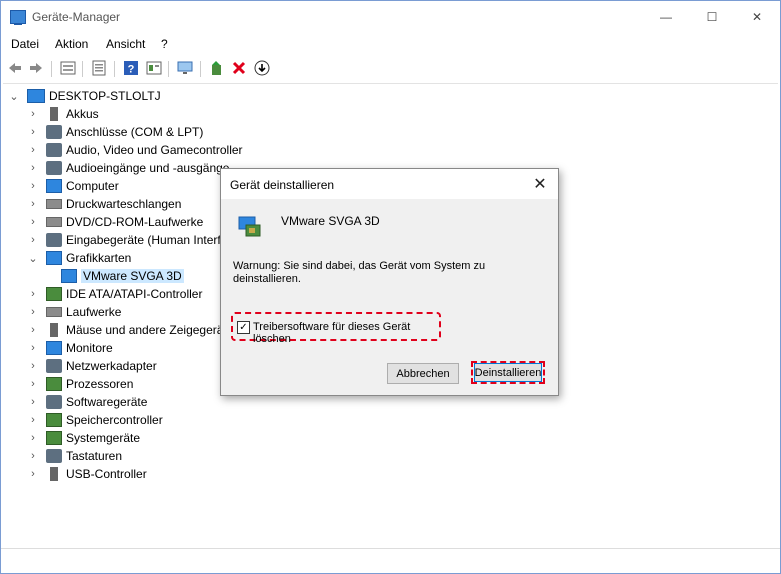  Describe the element at coordinates (54, 474) in the screenshot. I see `usb-icon` at that location.